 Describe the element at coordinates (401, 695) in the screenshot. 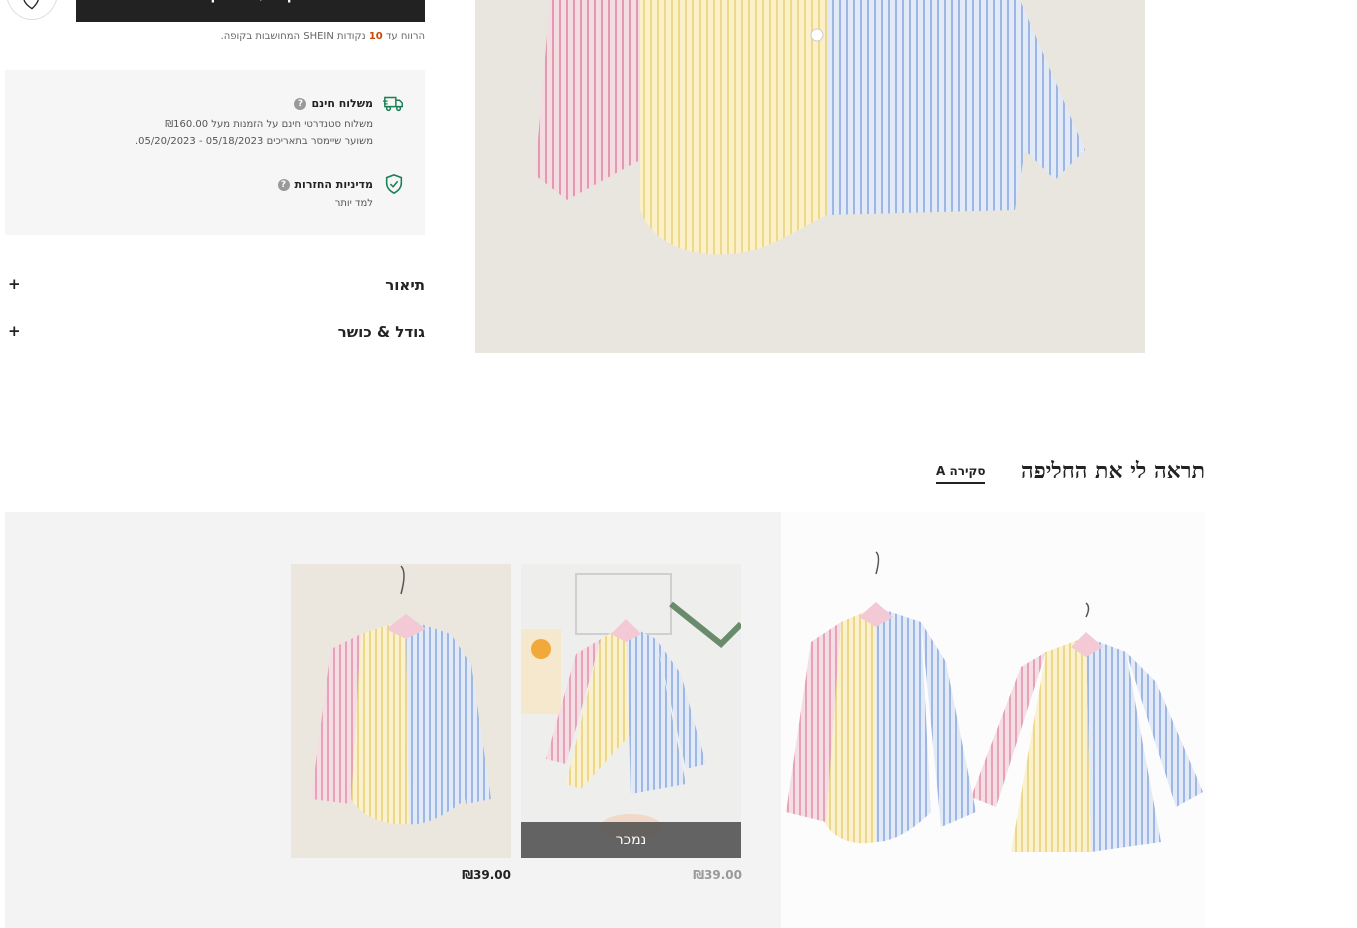

I see `shirt-thumbnail` at that location.